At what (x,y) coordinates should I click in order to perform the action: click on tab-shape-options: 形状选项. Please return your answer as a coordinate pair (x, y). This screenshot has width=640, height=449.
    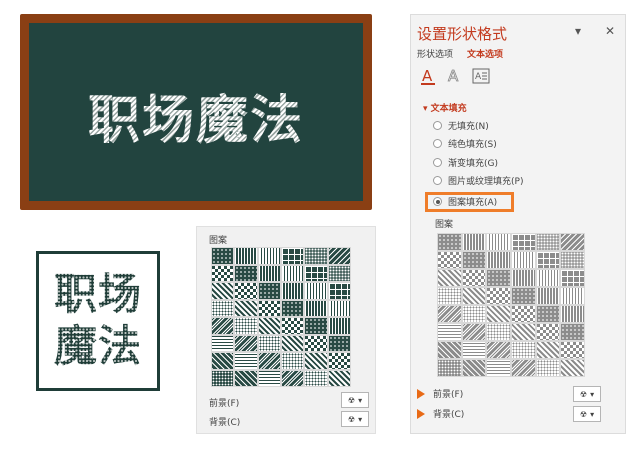
    Looking at the image, I should click on (435, 53).